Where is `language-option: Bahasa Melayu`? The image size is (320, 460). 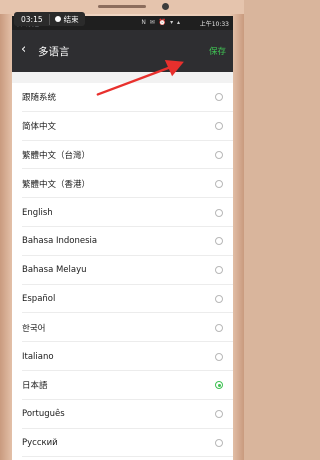 language-option: Bahasa Melayu is located at coordinates (122, 270).